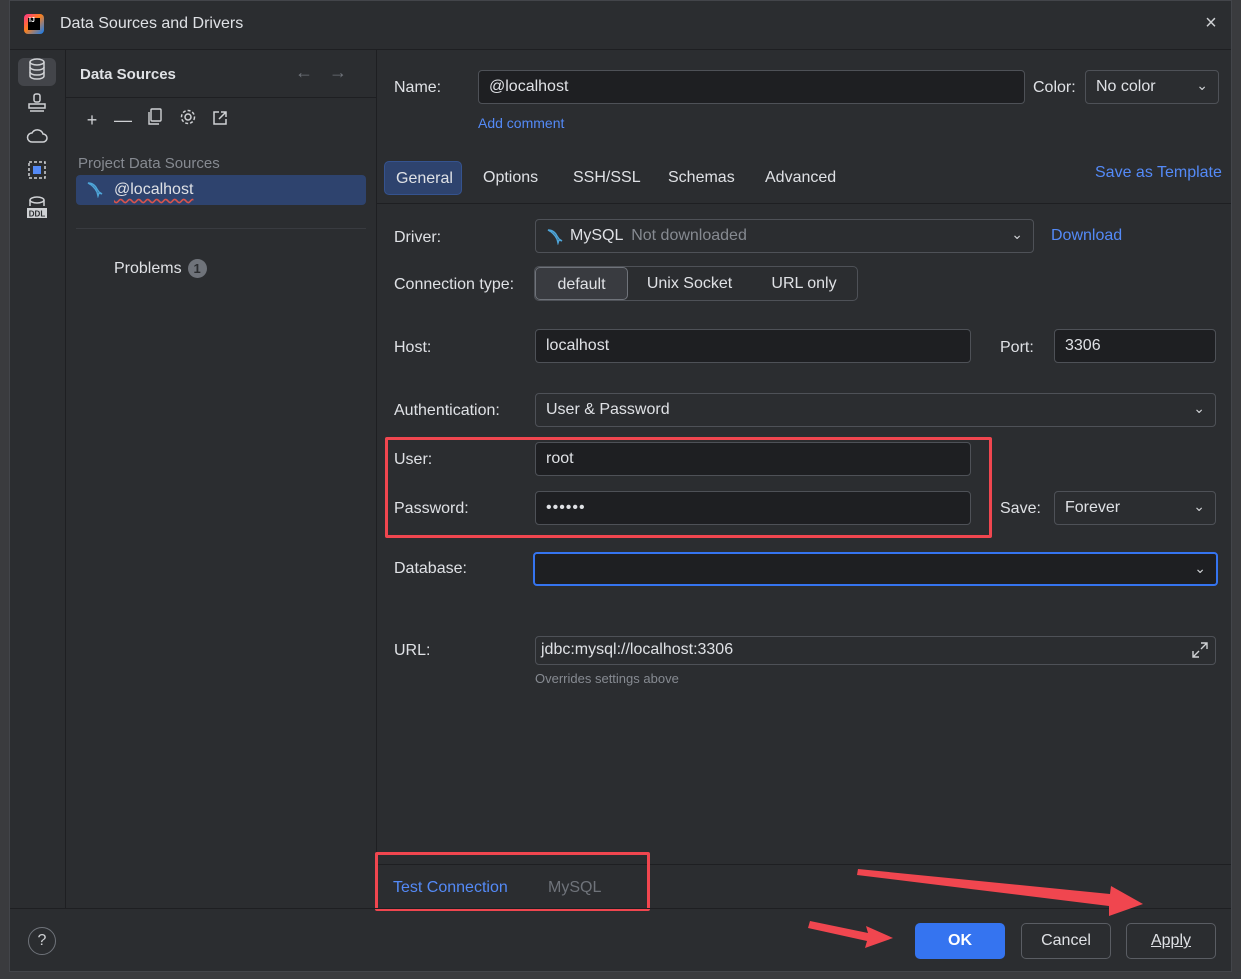 The height and width of the screenshot is (979, 1241). Describe the element at coordinates (42, 941) in the screenshot. I see `help-icon: ?` at that location.